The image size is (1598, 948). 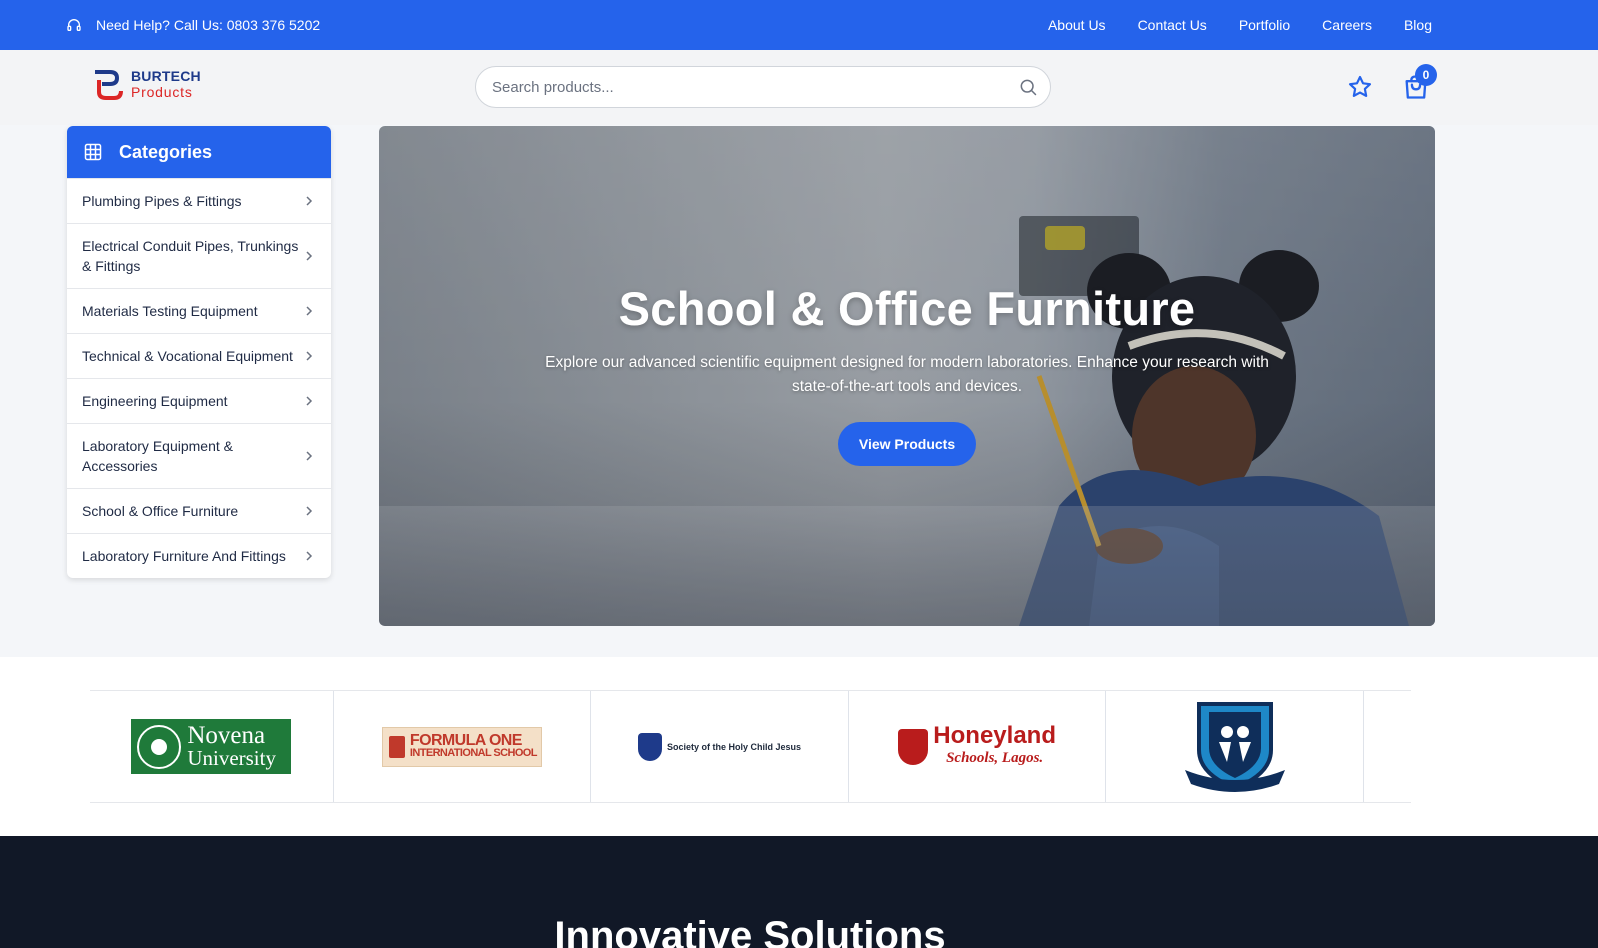 I want to click on wishlist-star-icon, so click(x=1360, y=87).